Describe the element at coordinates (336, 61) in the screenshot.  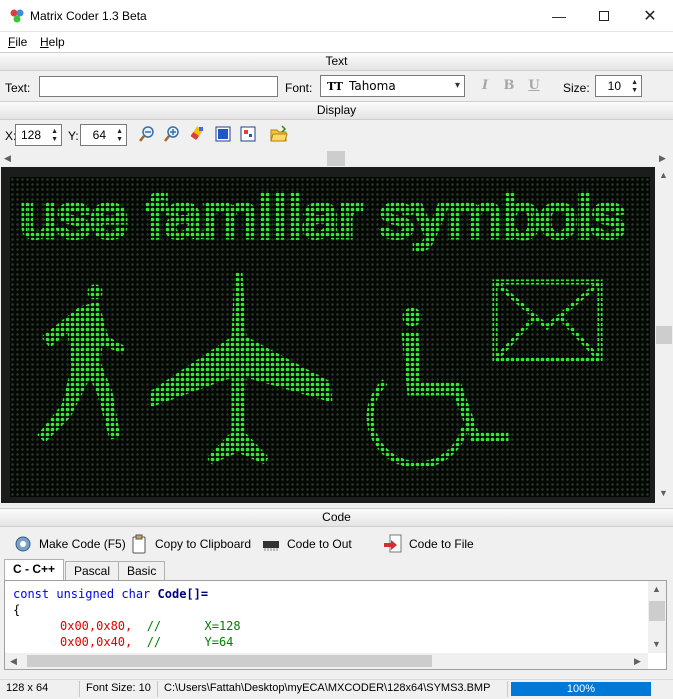
I see `text-section-header: Text` at that location.